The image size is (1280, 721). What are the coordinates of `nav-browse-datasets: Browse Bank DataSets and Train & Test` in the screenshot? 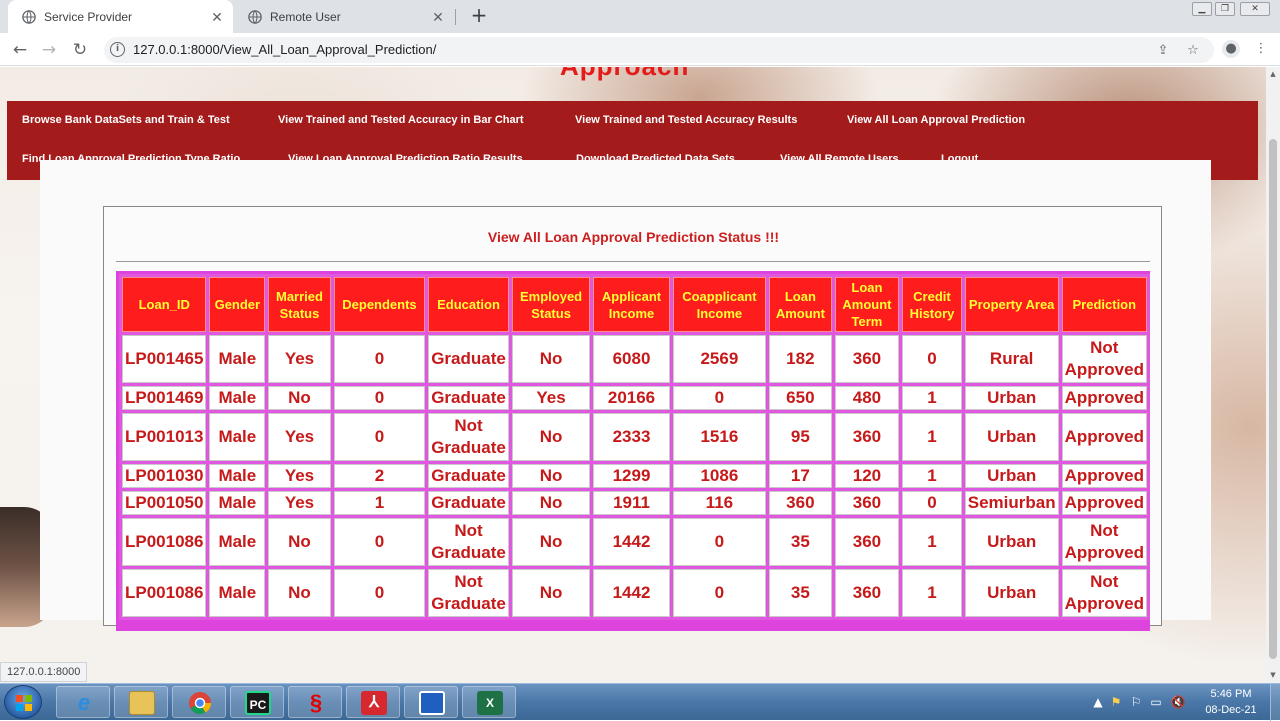 It's located at (126, 120).